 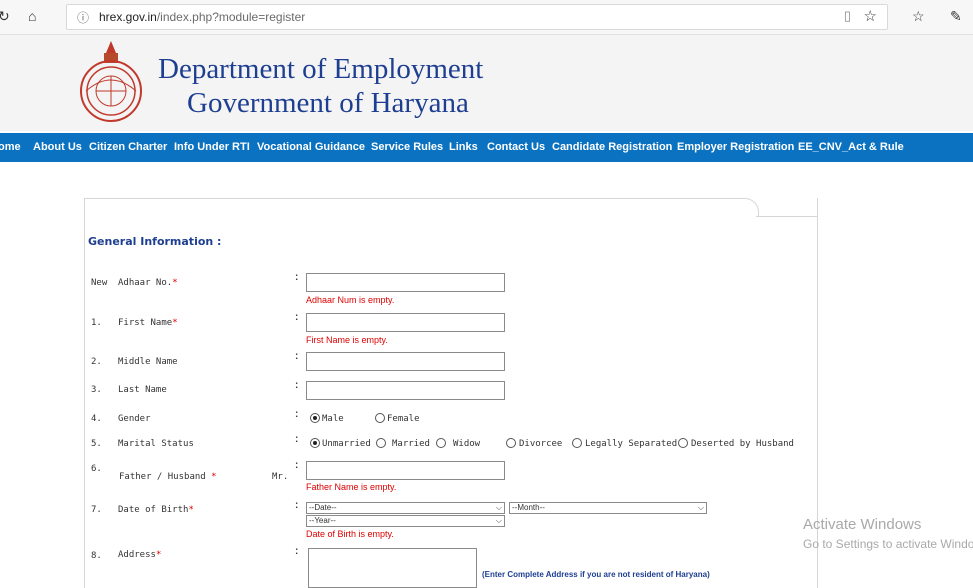 What do you see at coordinates (333, 419) in the screenshot?
I see `gender-male-label: Male` at bounding box center [333, 419].